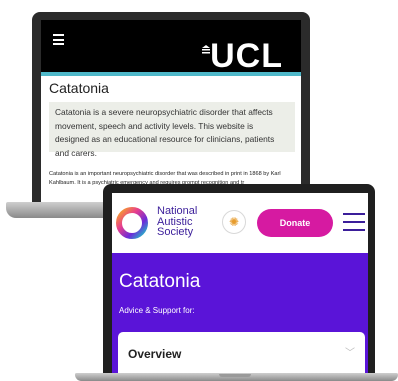 This screenshot has width=398, height=381. Describe the element at coordinates (246, 56) in the screenshot. I see `ucl-logo: UCL` at that location.